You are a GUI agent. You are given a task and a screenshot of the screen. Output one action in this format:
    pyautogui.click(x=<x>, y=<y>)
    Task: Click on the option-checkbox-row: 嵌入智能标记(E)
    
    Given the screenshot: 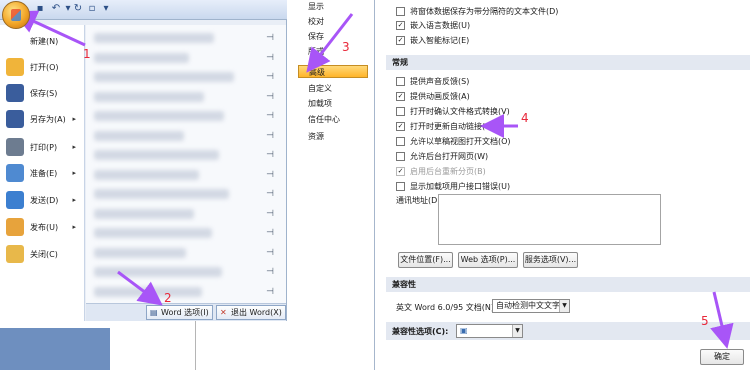 What is the action you would take?
    pyautogui.click(x=432, y=40)
    